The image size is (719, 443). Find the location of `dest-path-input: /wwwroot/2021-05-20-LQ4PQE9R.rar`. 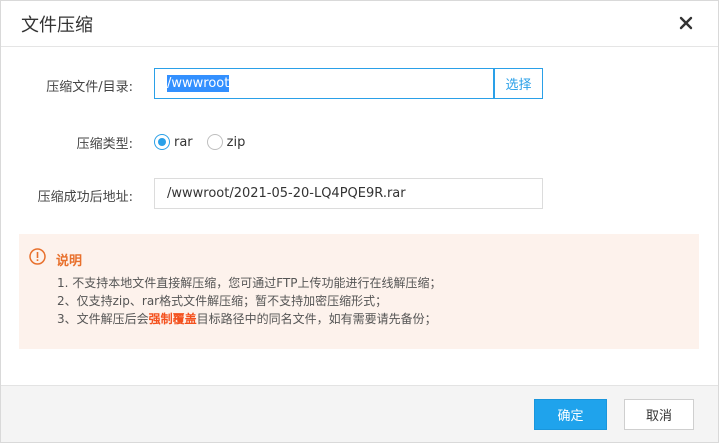

dest-path-input: /wwwroot/2021-05-20-LQ4PQE9R.rar is located at coordinates (348, 193).